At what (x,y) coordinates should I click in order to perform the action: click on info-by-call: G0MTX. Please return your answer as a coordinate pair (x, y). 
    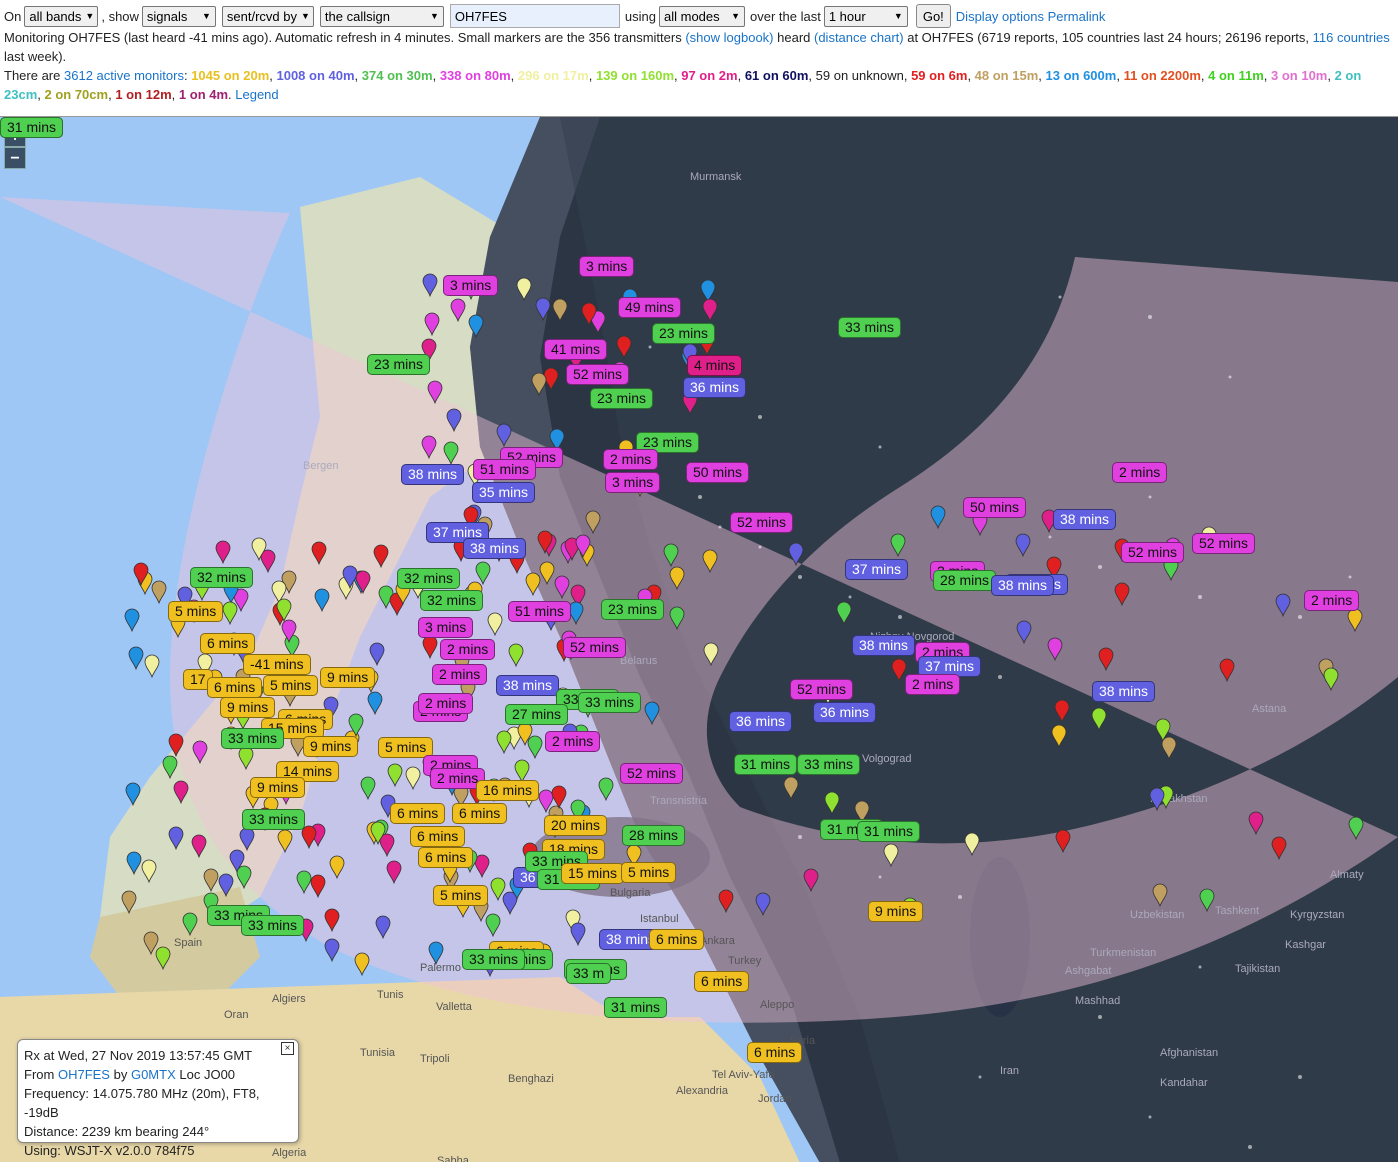
    Looking at the image, I should click on (153, 1074).